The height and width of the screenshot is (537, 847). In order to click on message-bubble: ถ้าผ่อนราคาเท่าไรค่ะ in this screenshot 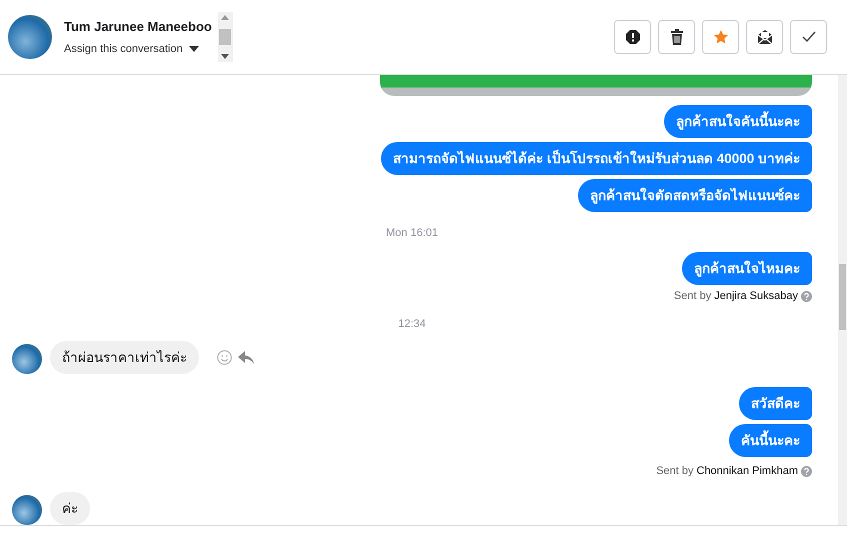, I will do `click(124, 357)`.